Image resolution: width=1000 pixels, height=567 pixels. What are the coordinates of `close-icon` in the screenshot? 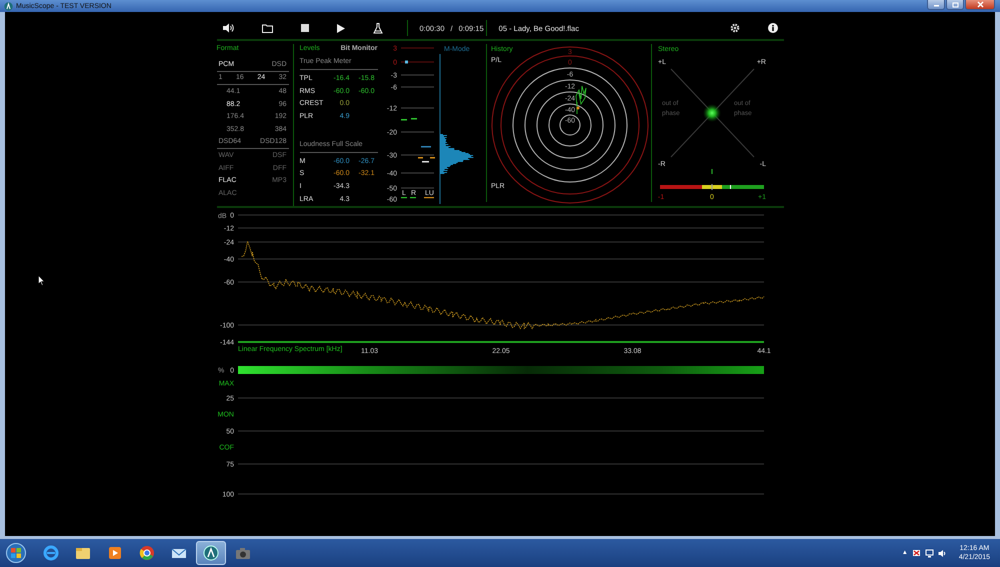 It's located at (980, 4).